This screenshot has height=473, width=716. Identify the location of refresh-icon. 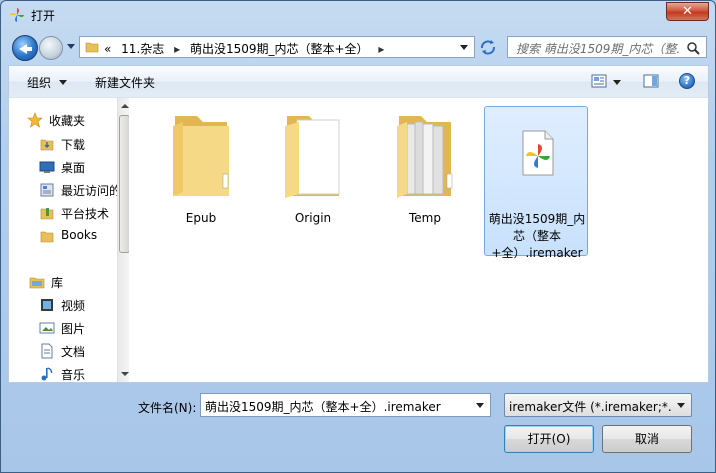
(488, 47).